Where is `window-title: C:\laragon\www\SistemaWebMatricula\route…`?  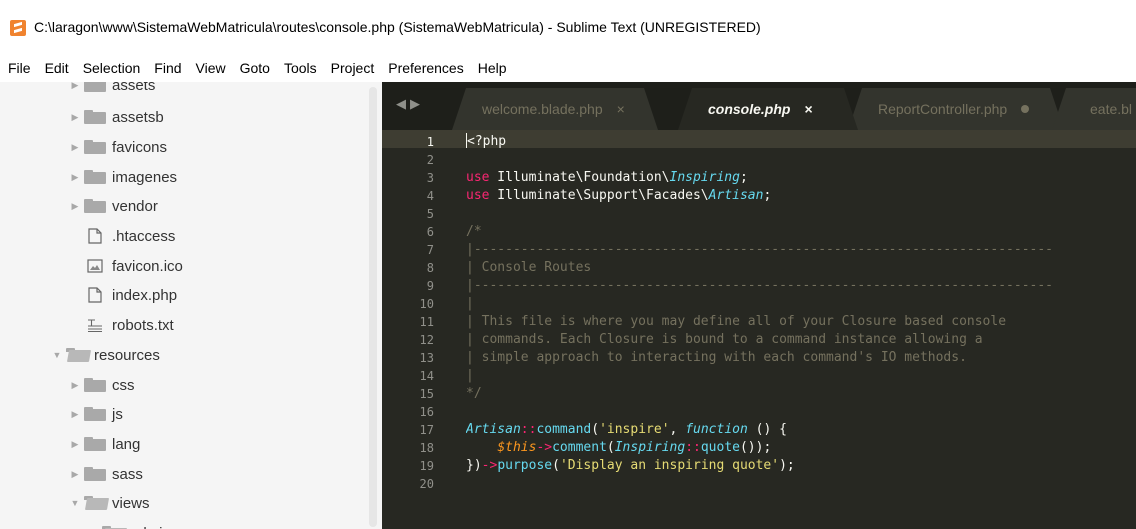 window-title: C:\laragon\www\SistemaWebMatricula\route… is located at coordinates (397, 27).